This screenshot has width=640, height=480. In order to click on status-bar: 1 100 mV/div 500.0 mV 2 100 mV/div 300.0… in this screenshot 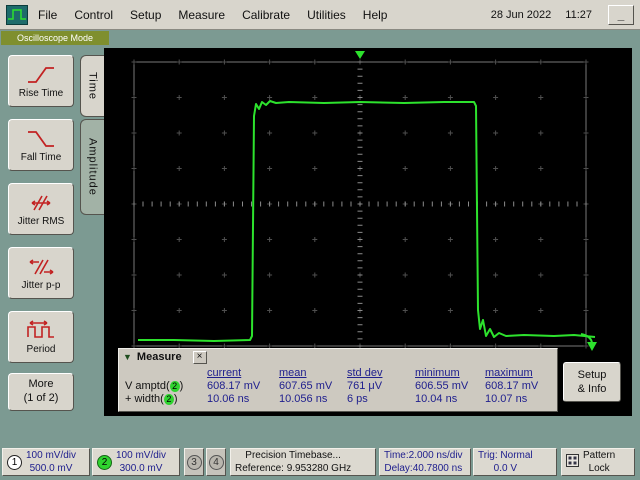, I will do `click(320, 463)`.